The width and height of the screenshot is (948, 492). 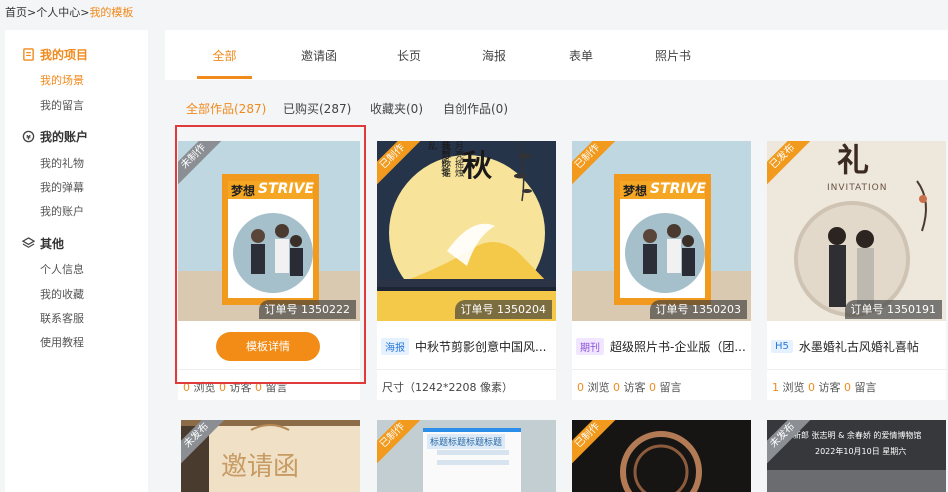 I want to click on sidebar-item-contact-support: 联系客服, so click(x=62, y=318).